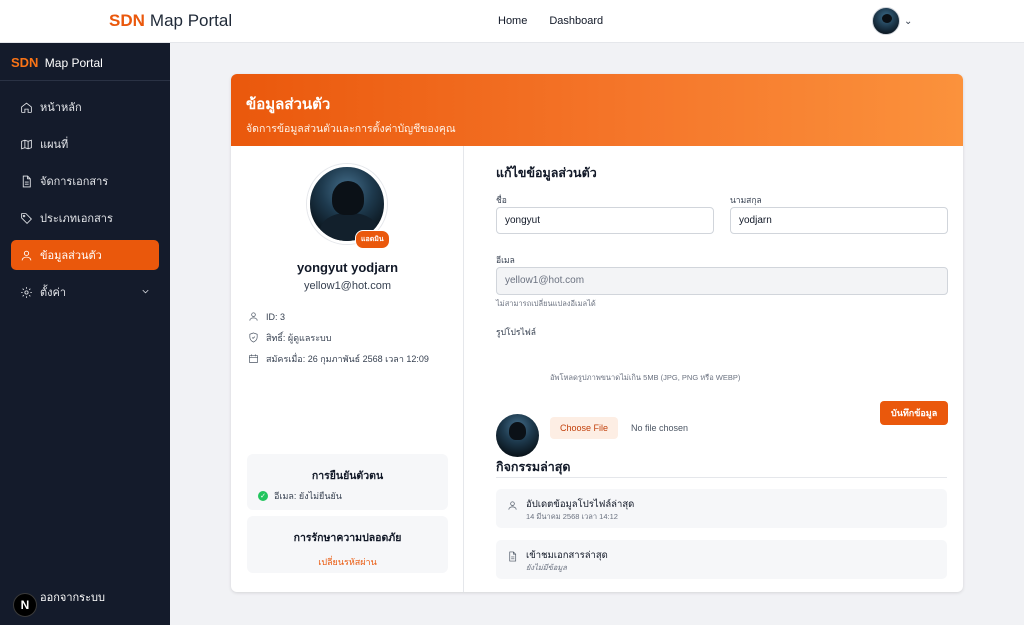 This screenshot has width=1024, height=625. What do you see at coordinates (721, 477) in the screenshot?
I see `divider` at bounding box center [721, 477].